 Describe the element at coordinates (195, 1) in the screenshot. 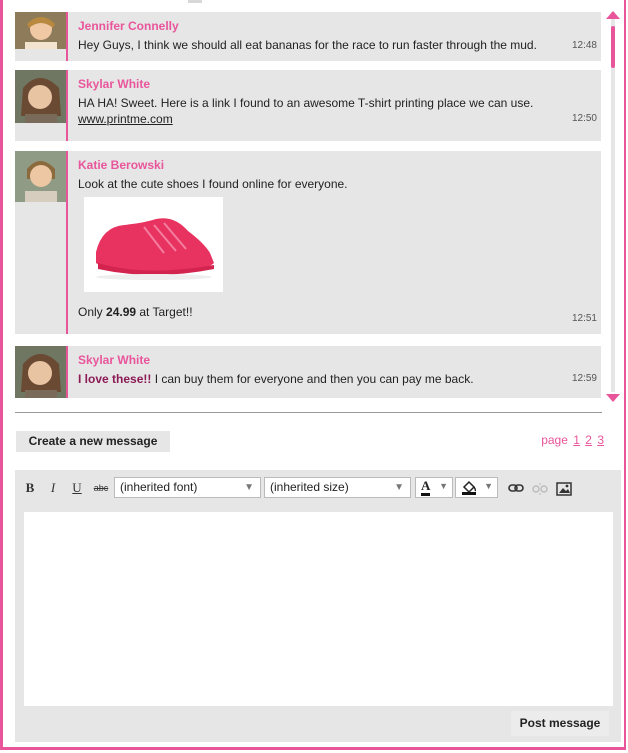

I see `top-mark` at that location.